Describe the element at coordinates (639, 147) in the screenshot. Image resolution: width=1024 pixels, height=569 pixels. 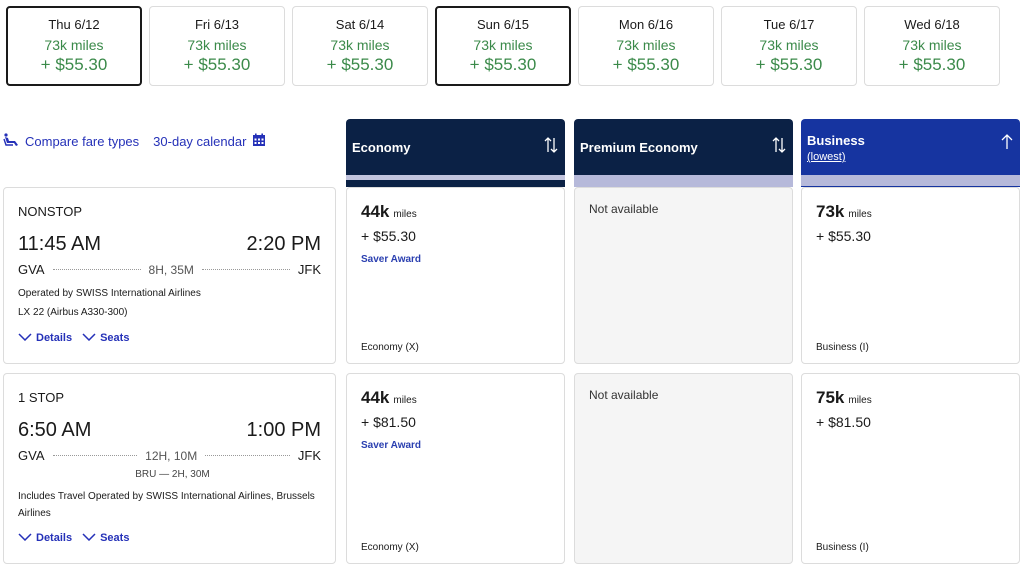
I see `column-title: Premium Economy` at that location.